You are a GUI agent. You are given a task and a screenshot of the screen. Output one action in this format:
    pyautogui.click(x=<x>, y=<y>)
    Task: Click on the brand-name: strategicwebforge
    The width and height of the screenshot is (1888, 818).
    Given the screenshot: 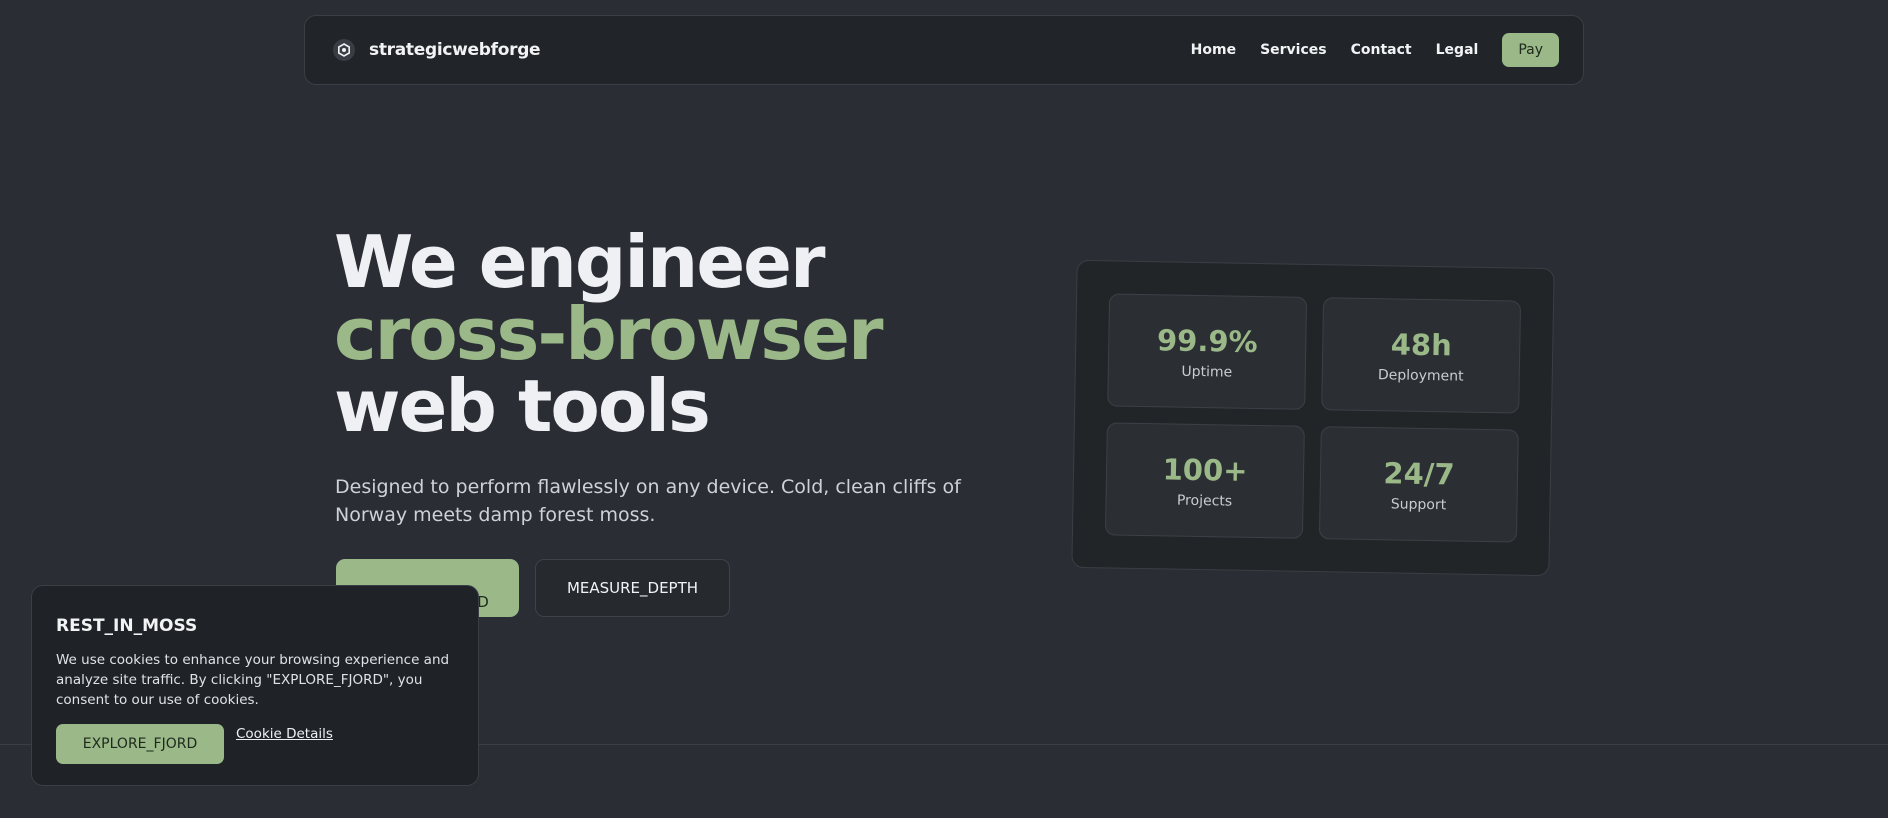 What is the action you would take?
    pyautogui.click(x=455, y=50)
    